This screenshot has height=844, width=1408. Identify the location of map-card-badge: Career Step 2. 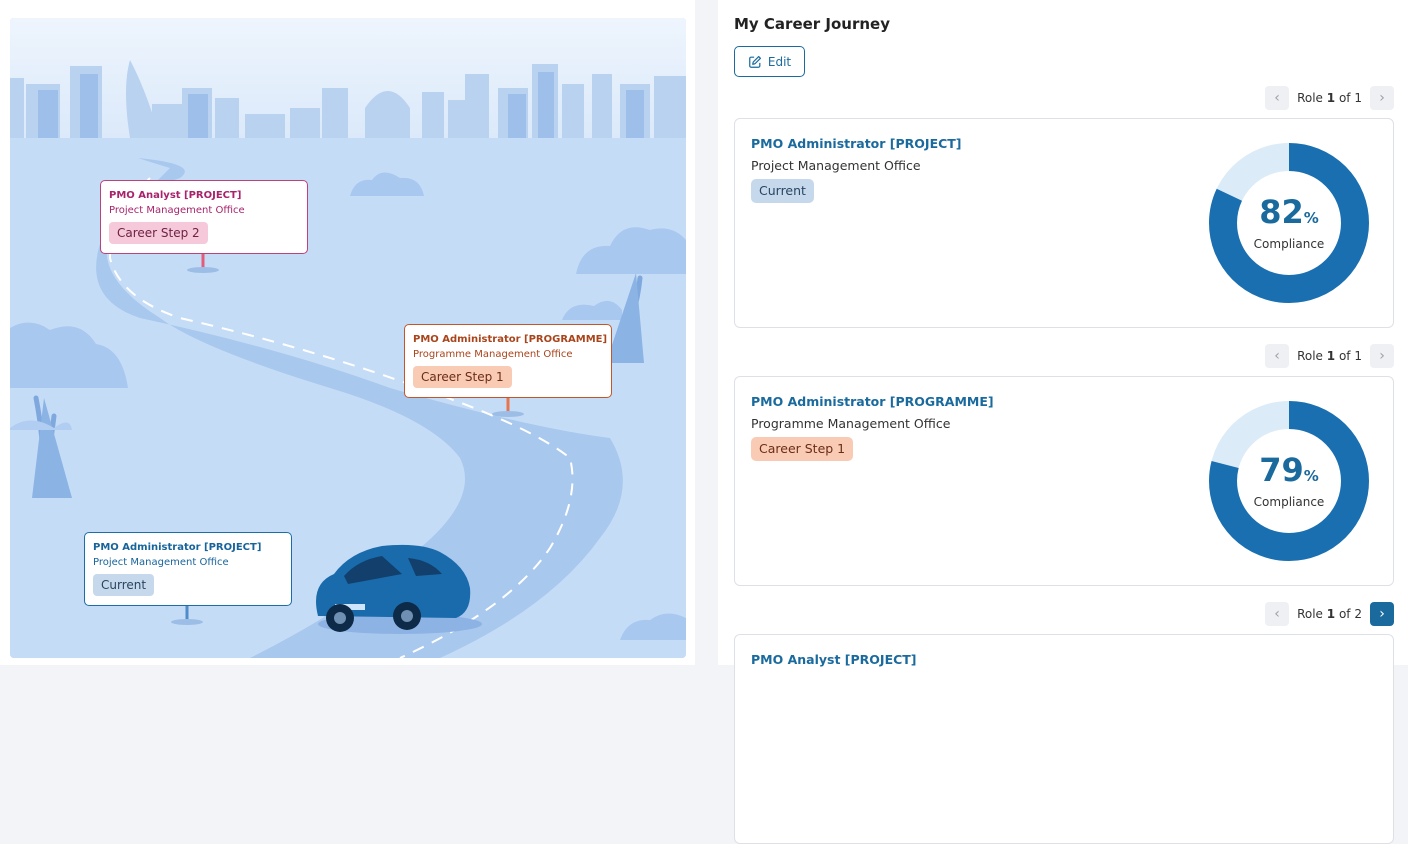
(158, 233).